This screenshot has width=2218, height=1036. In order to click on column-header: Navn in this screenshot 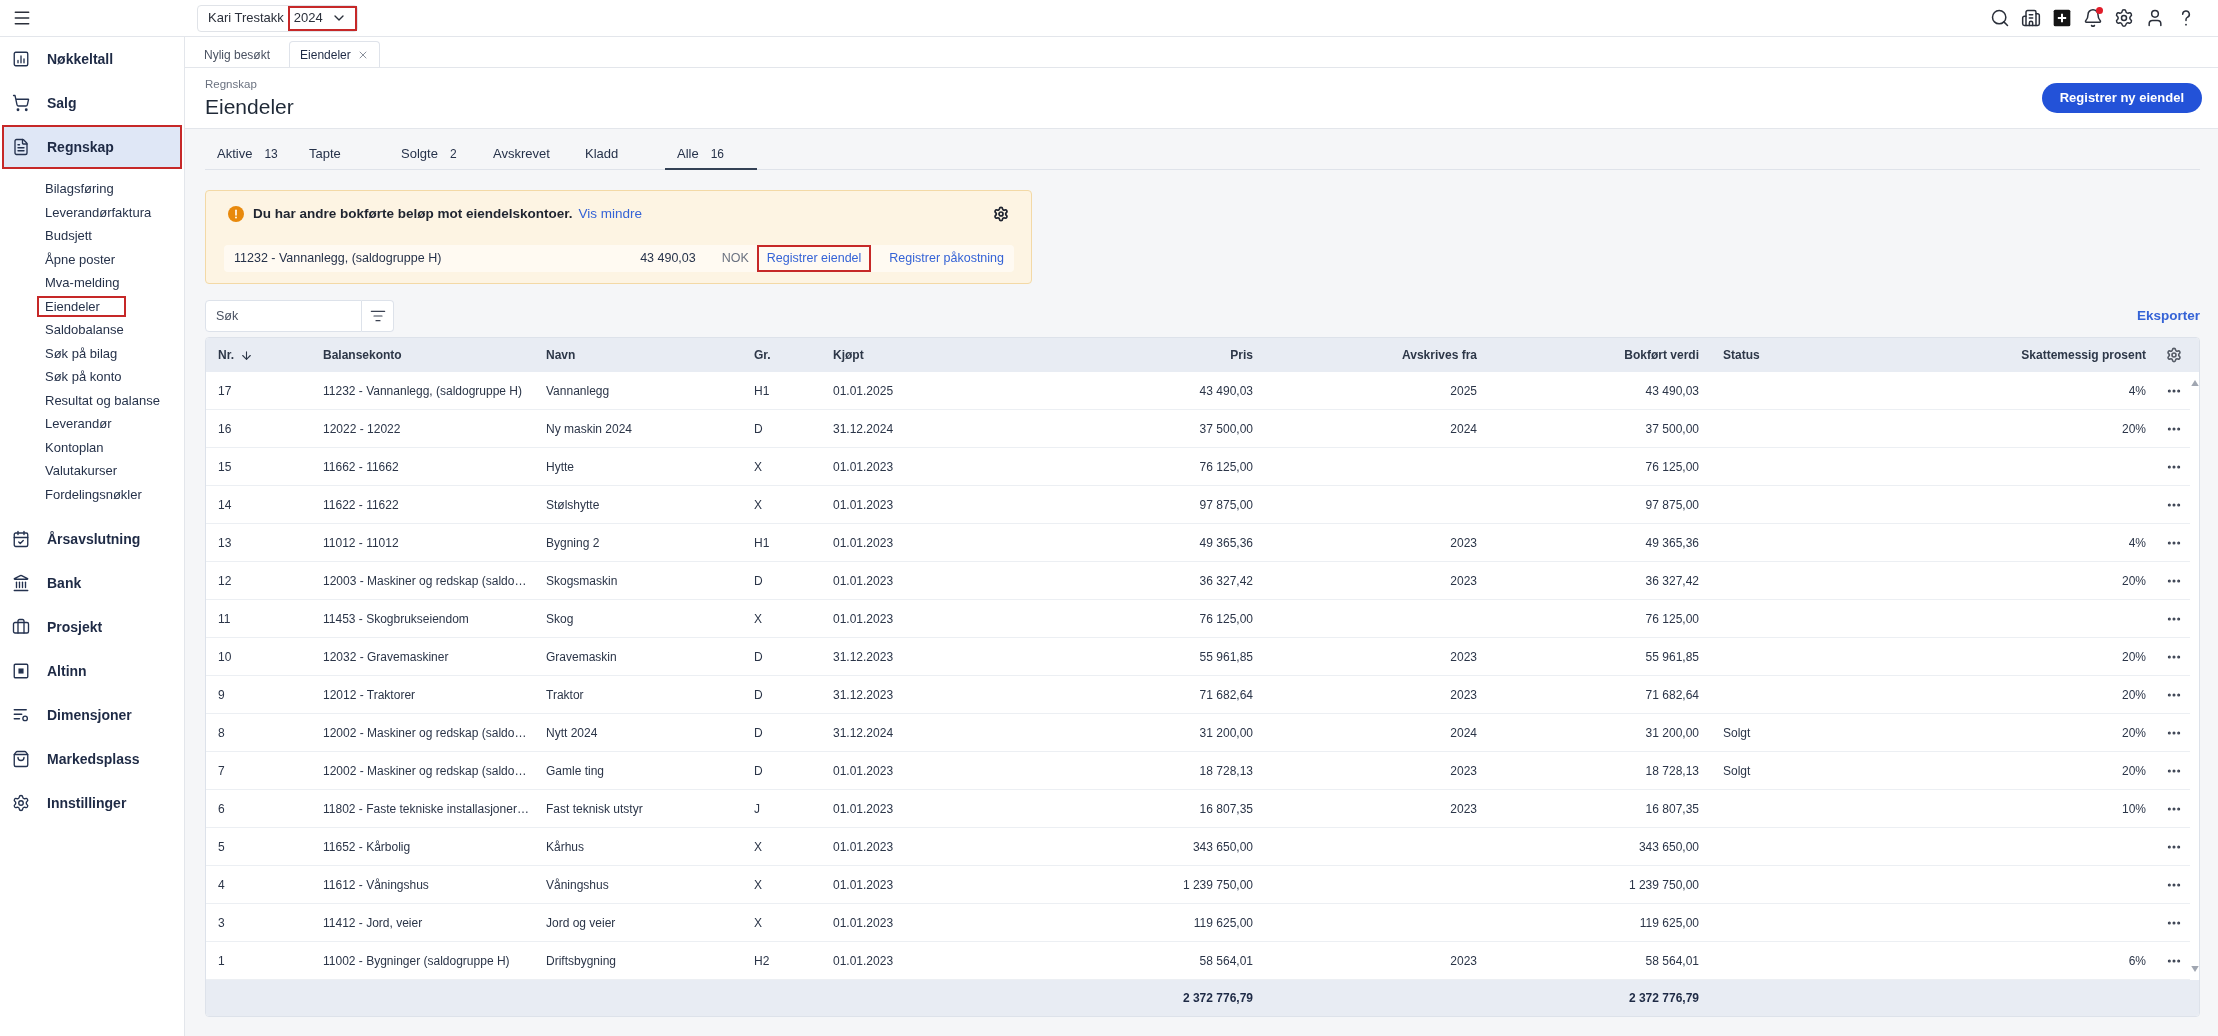, I will do `click(561, 355)`.